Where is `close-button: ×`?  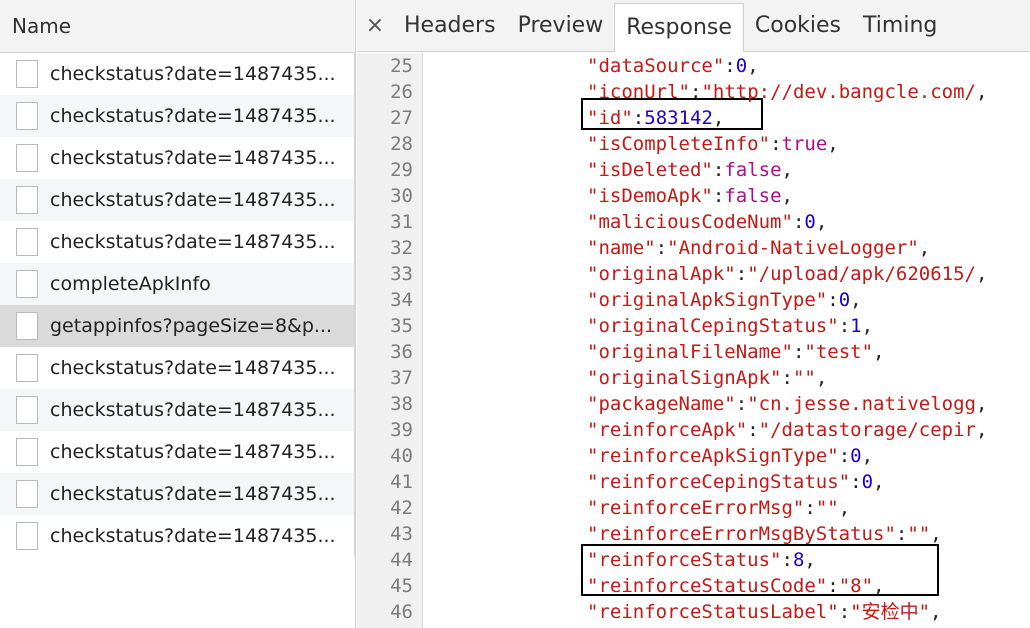
close-button: × is located at coordinates (375, 25).